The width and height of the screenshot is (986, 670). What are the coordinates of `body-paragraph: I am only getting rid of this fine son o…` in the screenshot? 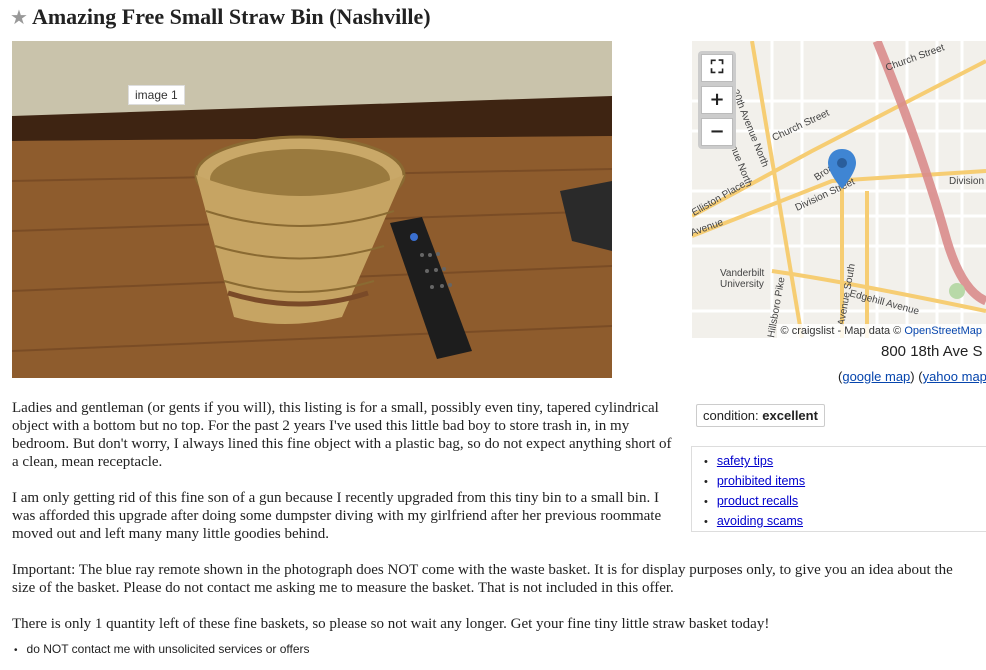 It's located at (337, 516).